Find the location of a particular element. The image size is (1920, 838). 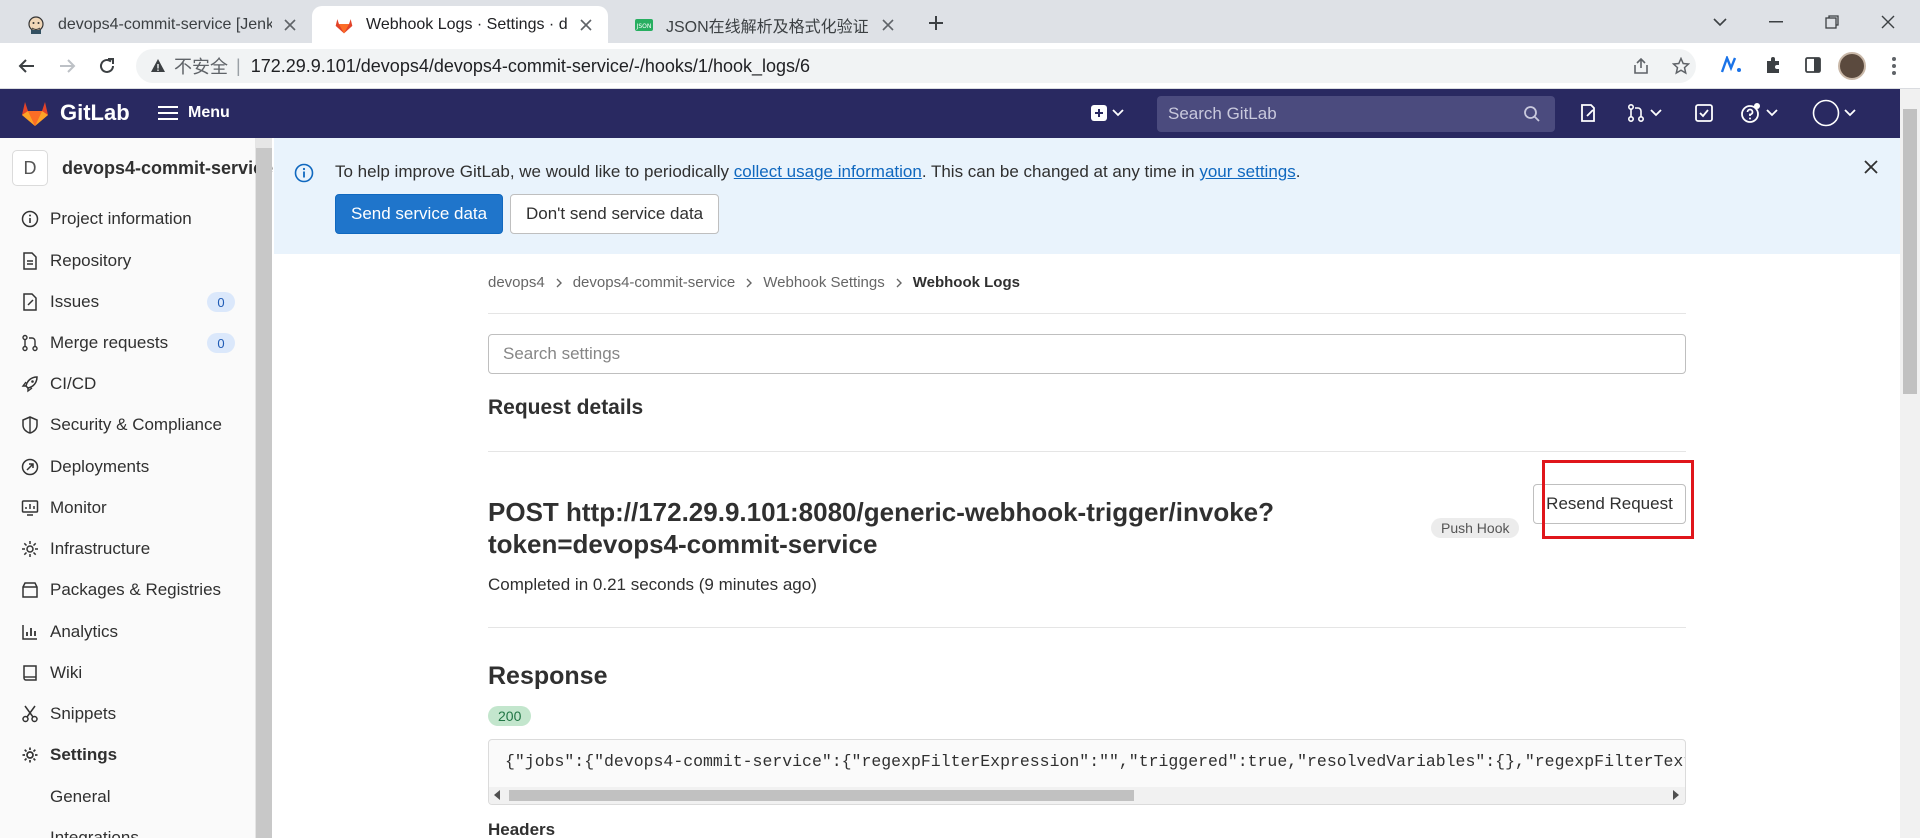

sidebar-item-merge-requests: Merge requests 0 is located at coordinates (128, 343).